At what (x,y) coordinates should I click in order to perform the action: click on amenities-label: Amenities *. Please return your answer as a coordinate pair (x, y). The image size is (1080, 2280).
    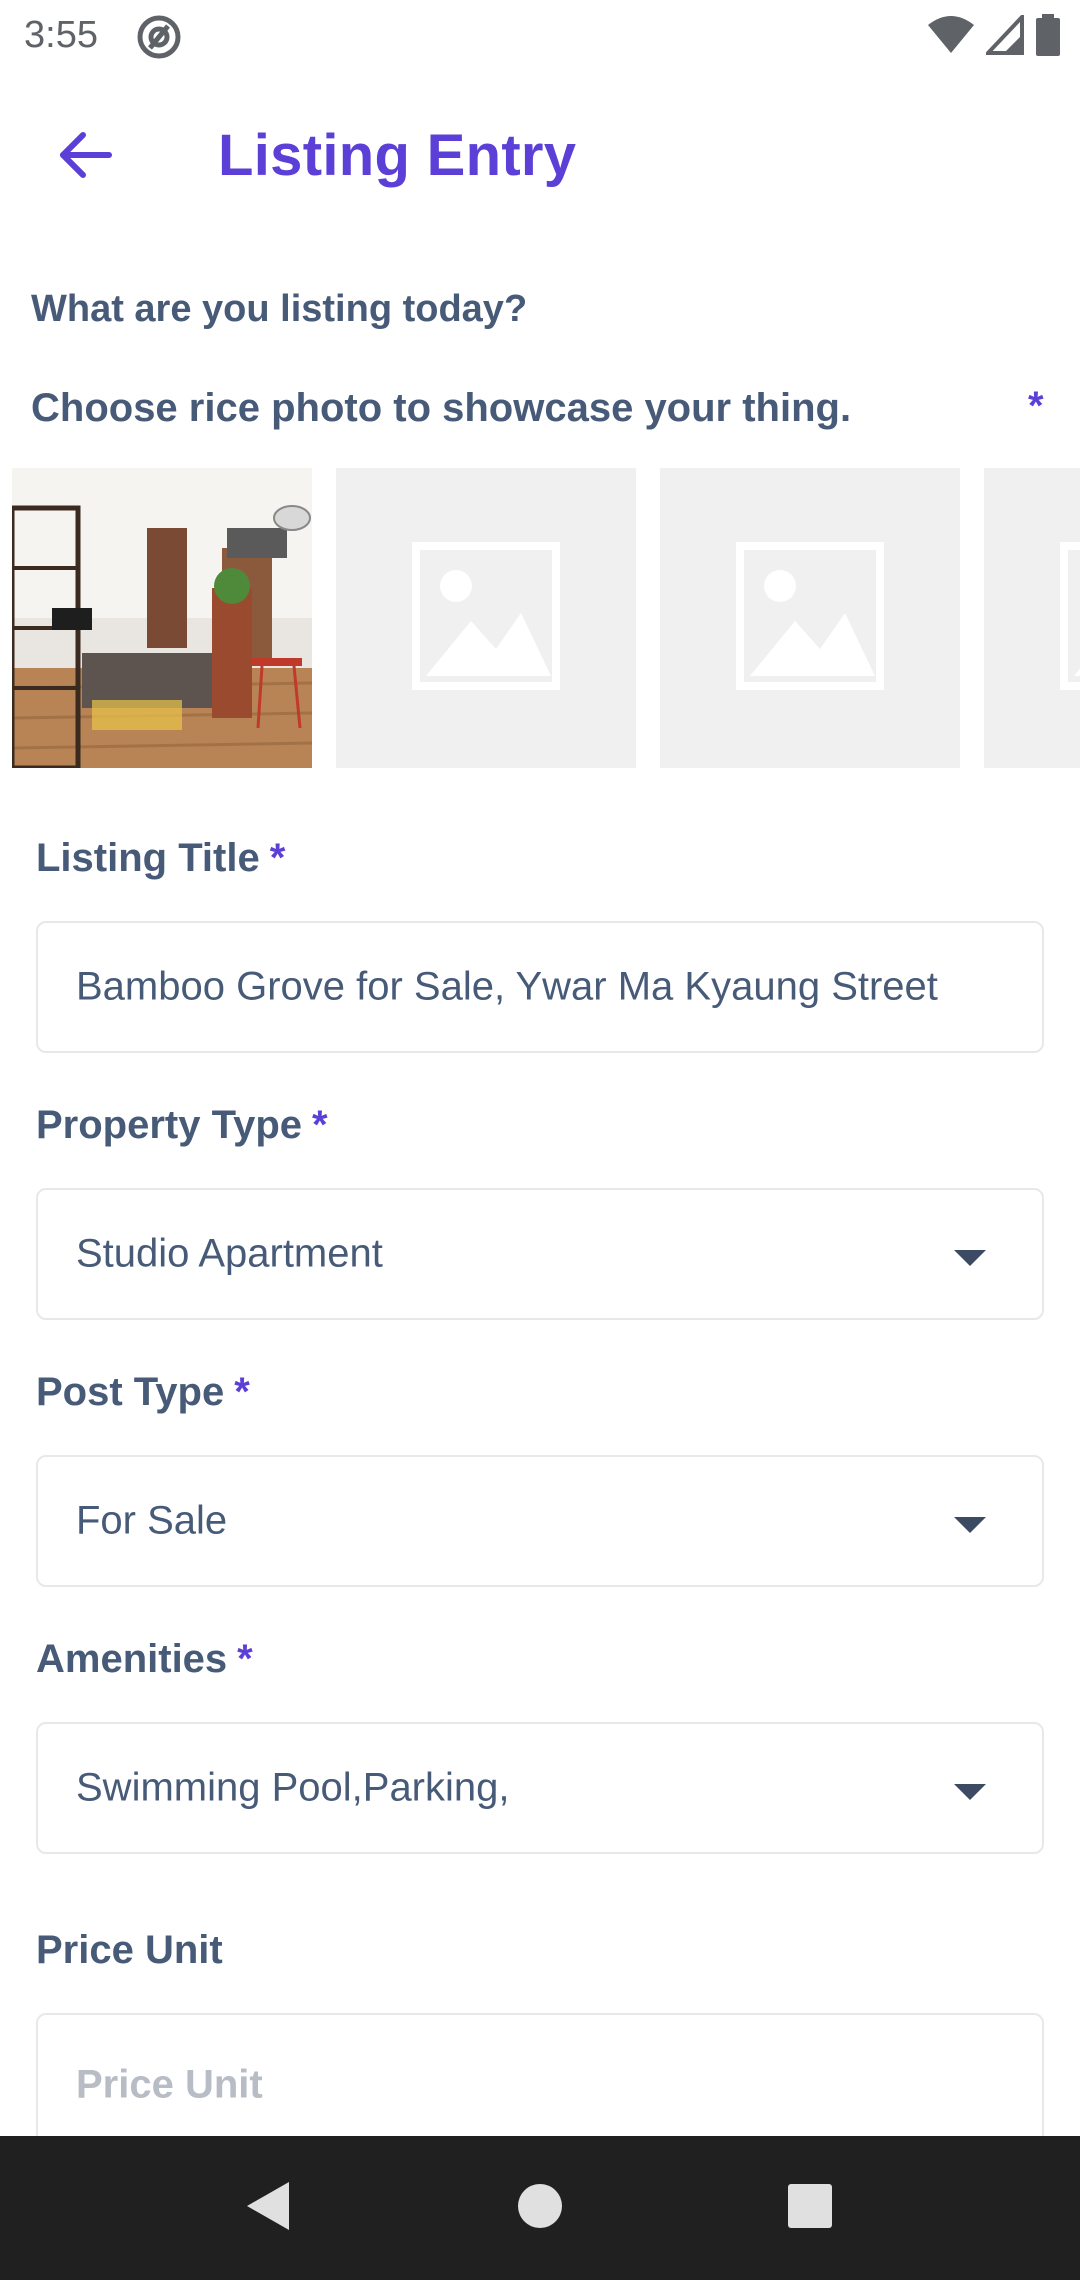
    Looking at the image, I should click on (144, 1659).